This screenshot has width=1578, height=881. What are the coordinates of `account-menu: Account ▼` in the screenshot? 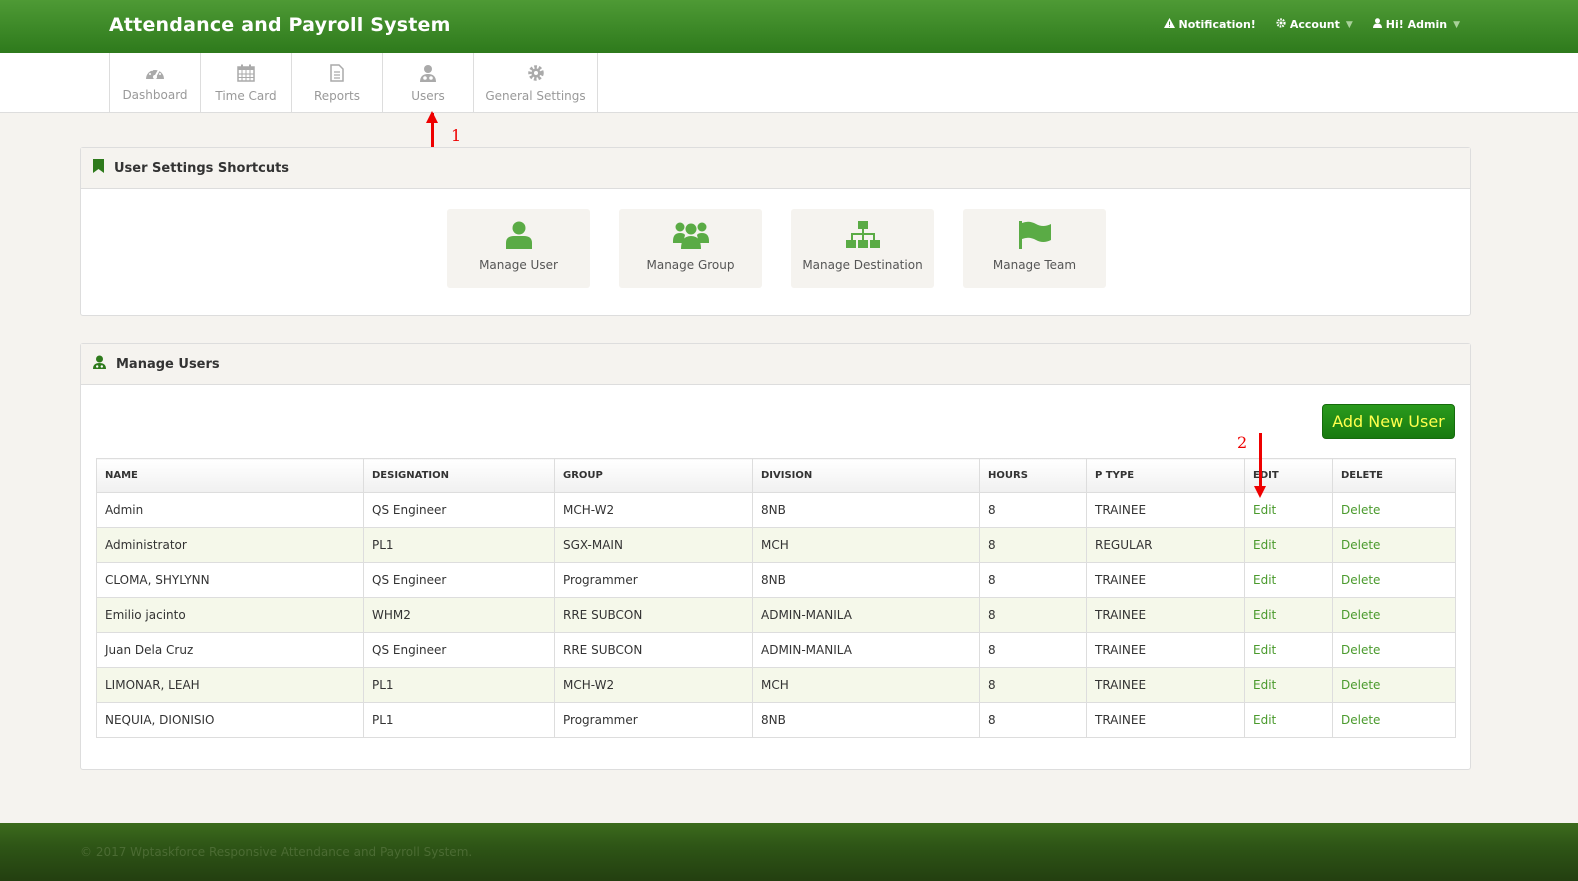 It's located at (1314, 24).